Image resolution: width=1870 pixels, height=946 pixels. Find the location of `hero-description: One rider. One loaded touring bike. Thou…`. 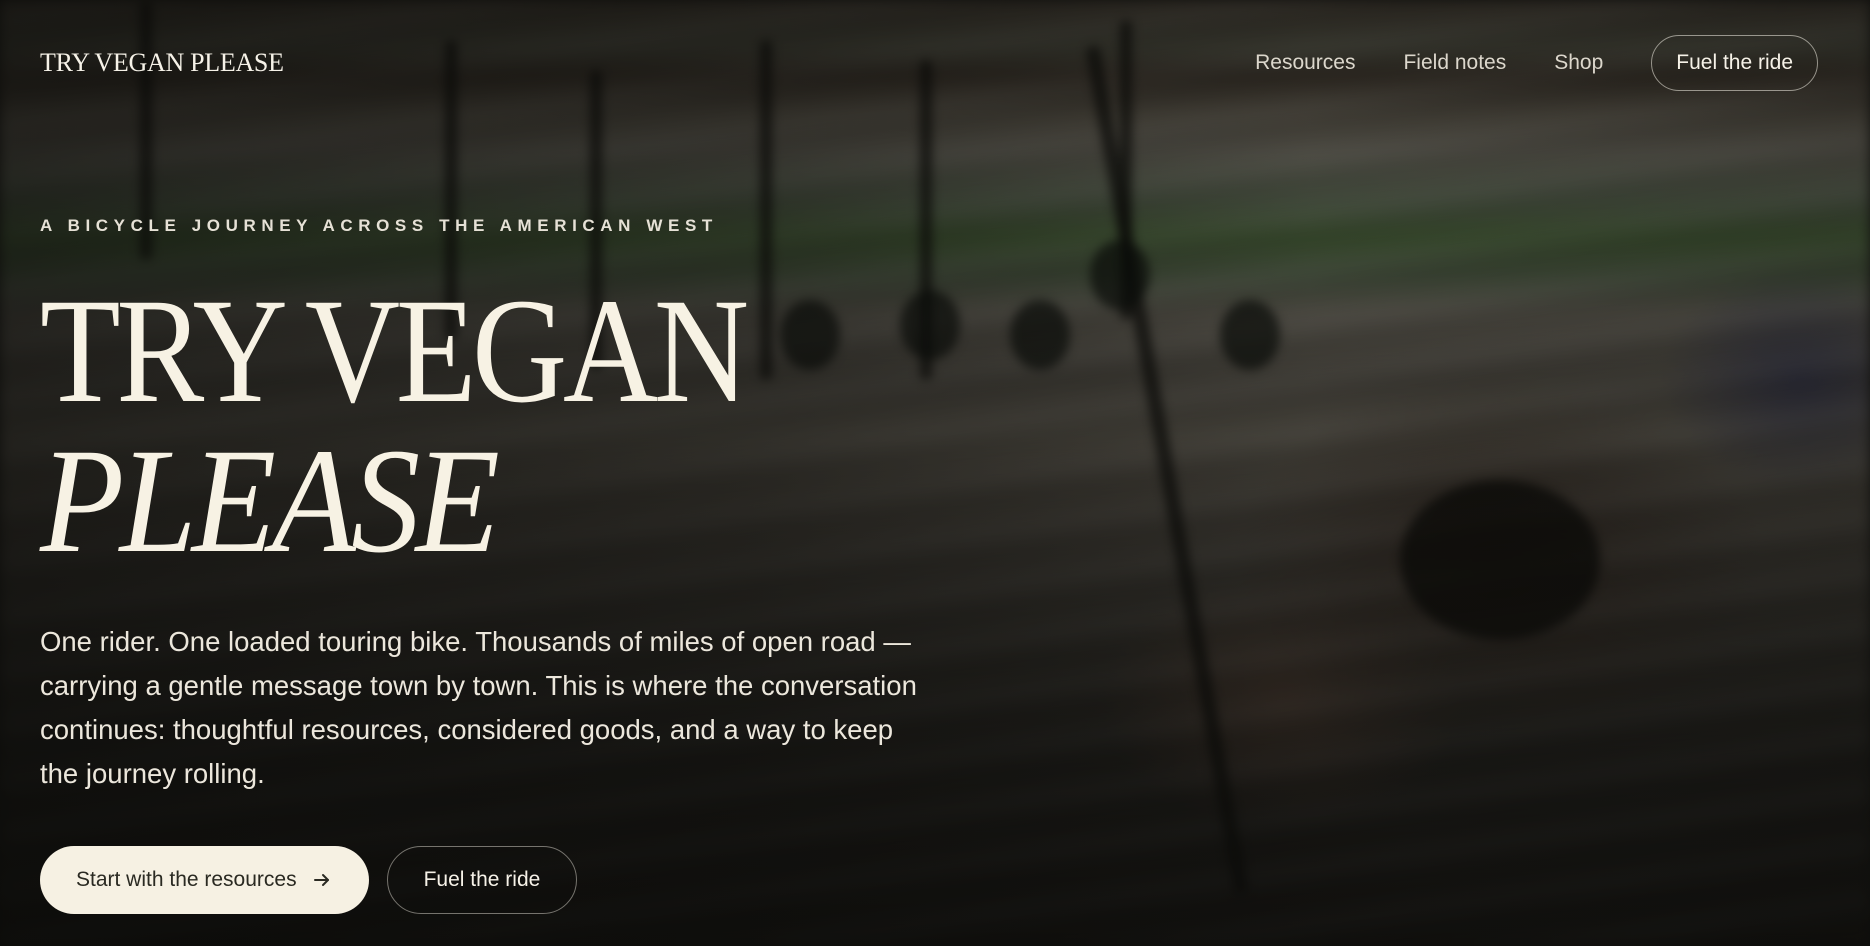

hero-description: One rider. One loaded touring bike. Thou… is located at coordinates (478, 707).